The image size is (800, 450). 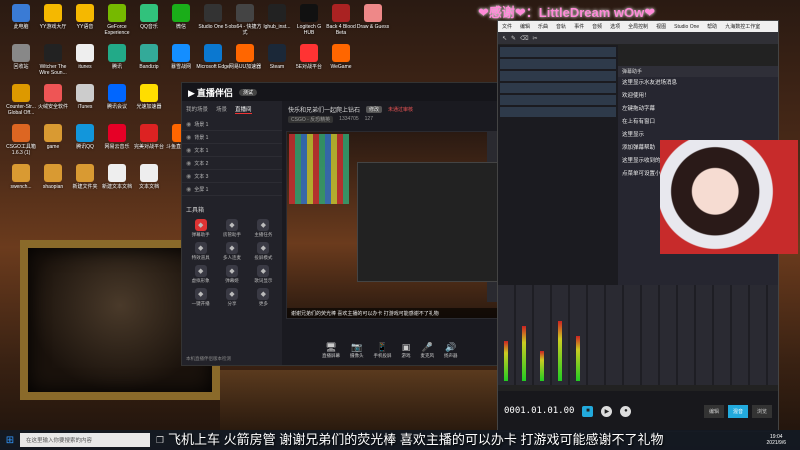 I want to click on desktop-icon: WeGame, so click(x=341, y=57).